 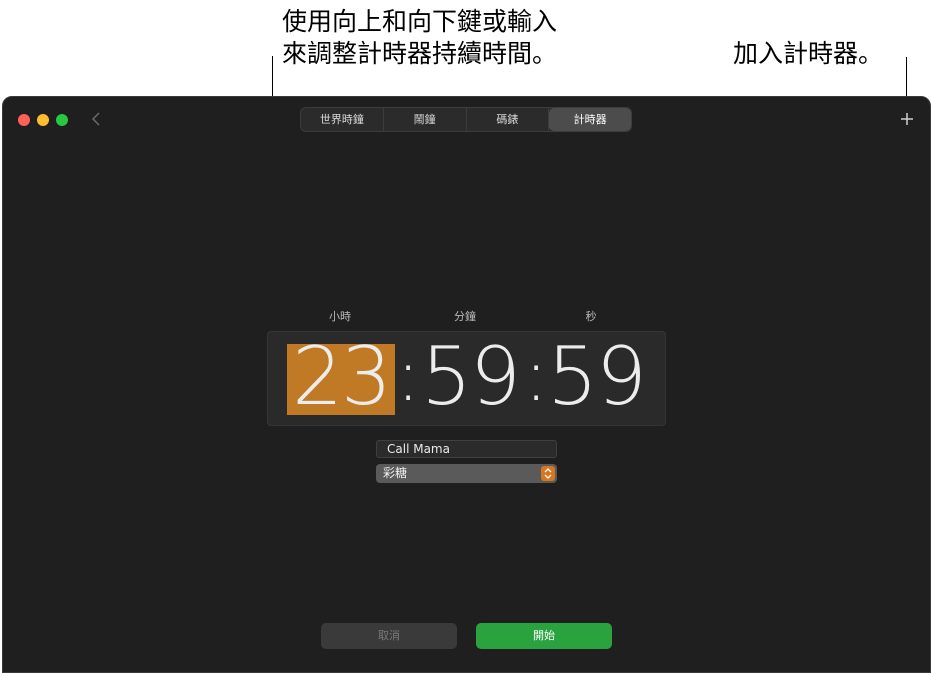 What do you see at coordinates (420, 53) in the screenshot?
I see `callout-arrow-keys-line2: 來調整計時器持續時間。` at bounding box center [420, 53].